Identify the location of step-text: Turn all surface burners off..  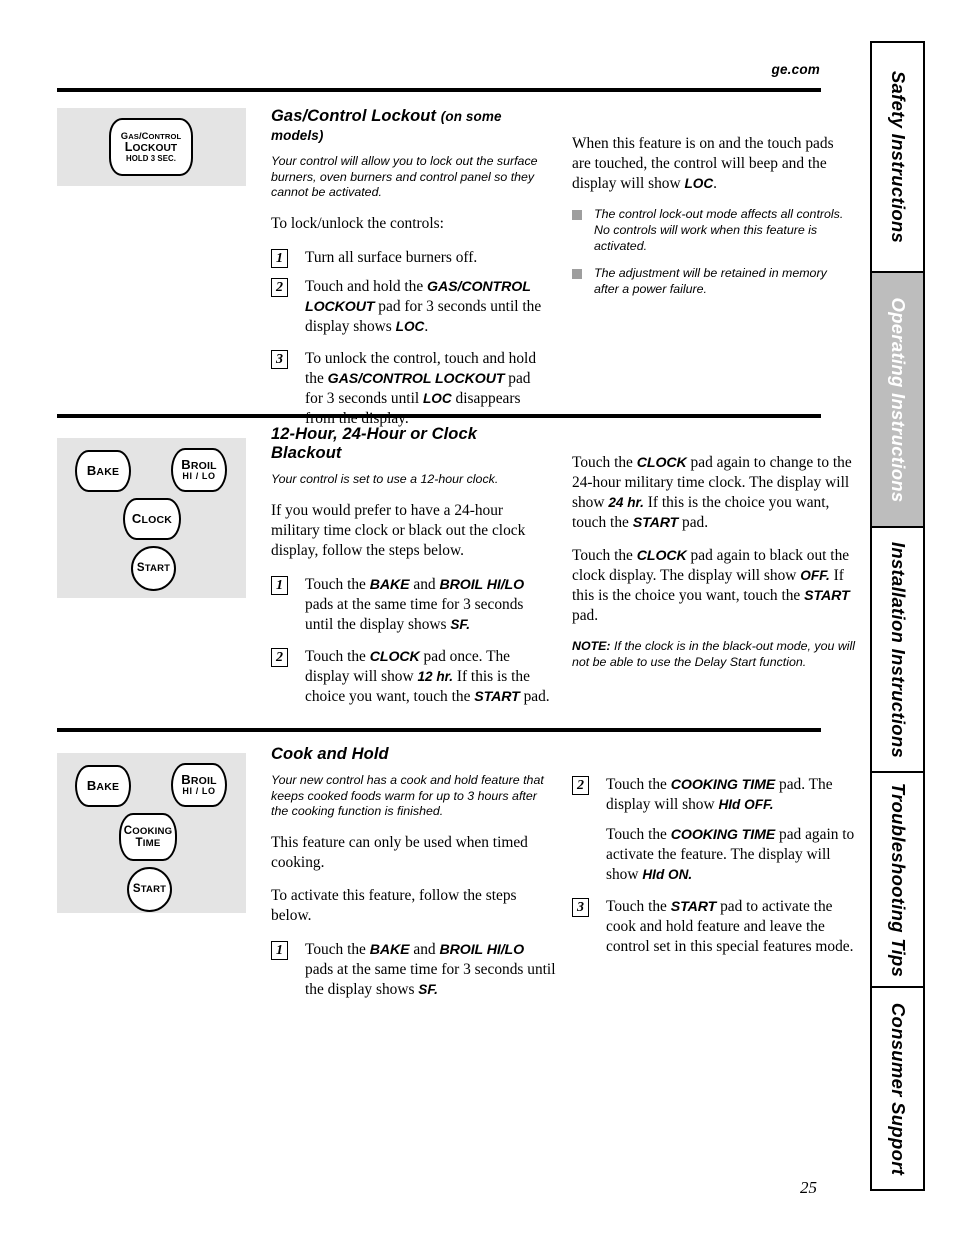
(391, 257).